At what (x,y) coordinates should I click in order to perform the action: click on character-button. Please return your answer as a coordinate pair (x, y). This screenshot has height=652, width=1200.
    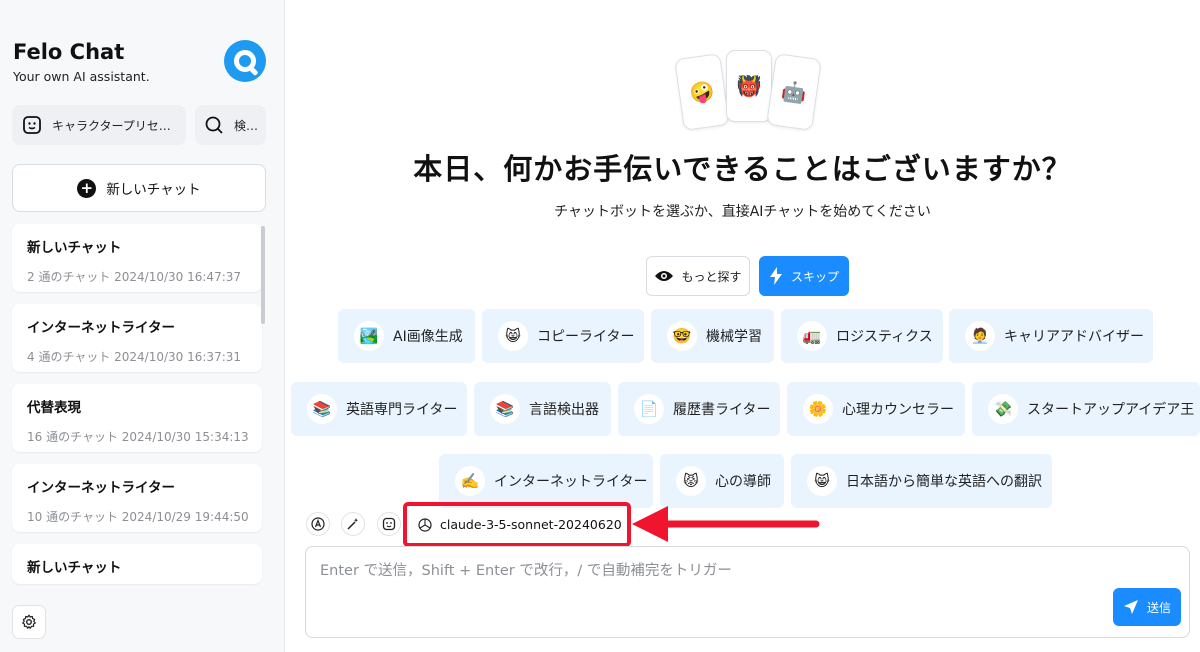
    Looking at the image, I should click on (389, 524).